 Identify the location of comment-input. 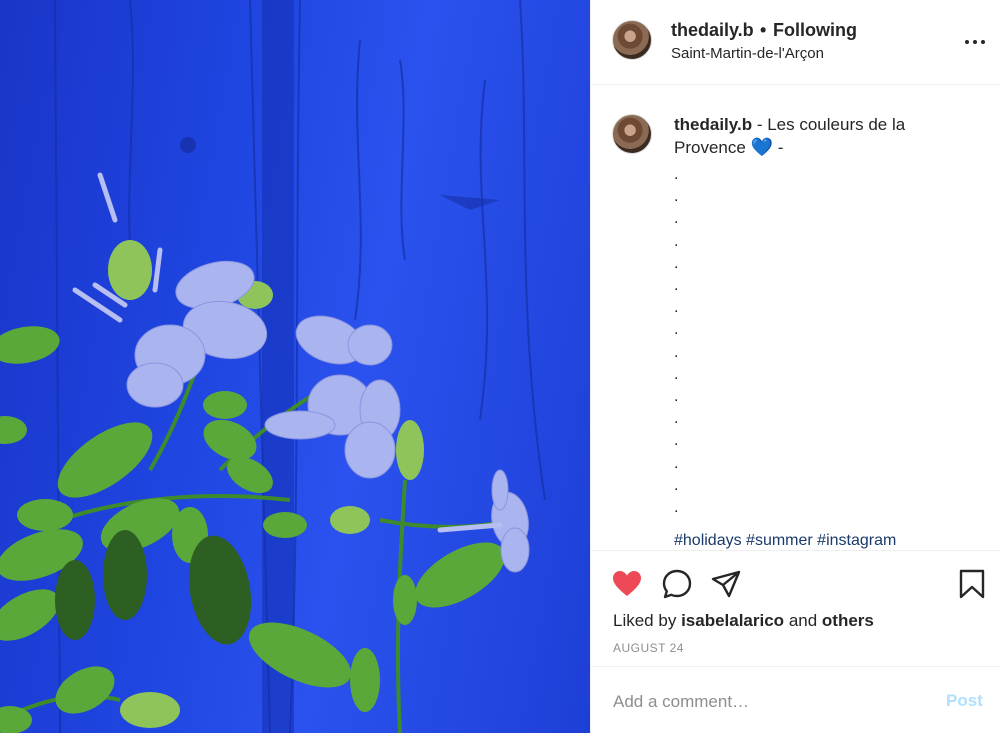
(763, 702).